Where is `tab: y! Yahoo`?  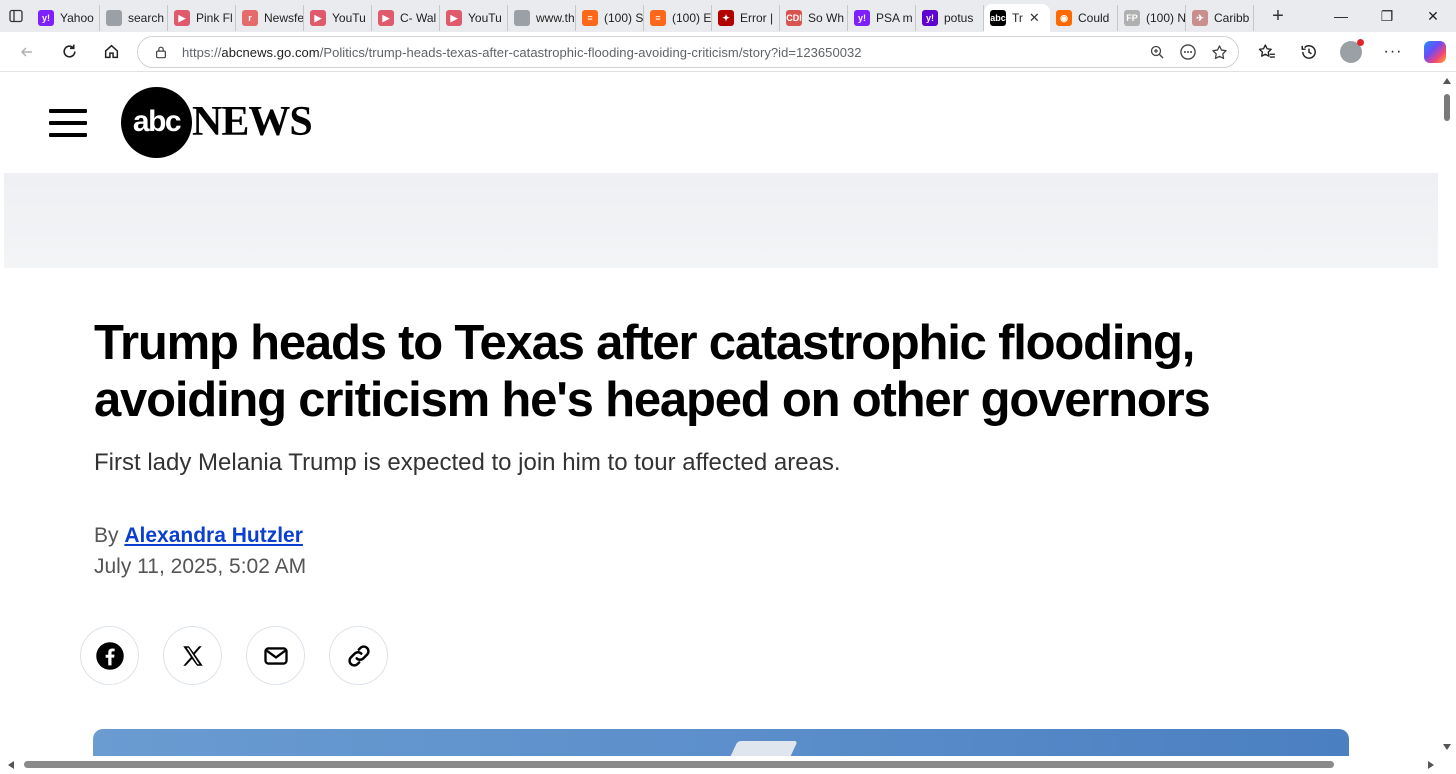
tab: y! Yahoo is located at coordinates (66, 18).